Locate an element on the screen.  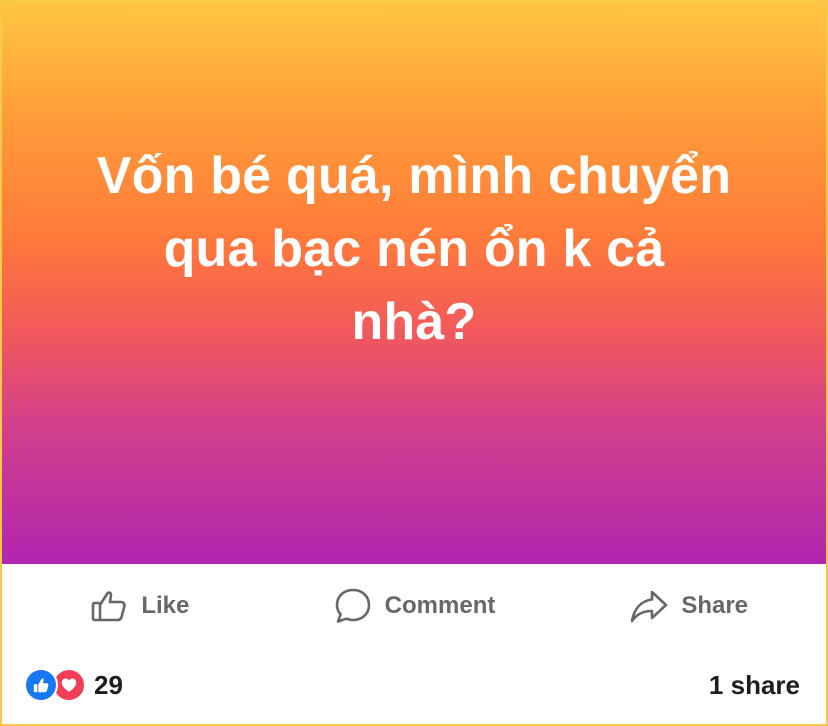
share-count: 1 share is located at coordinates (754, 685).